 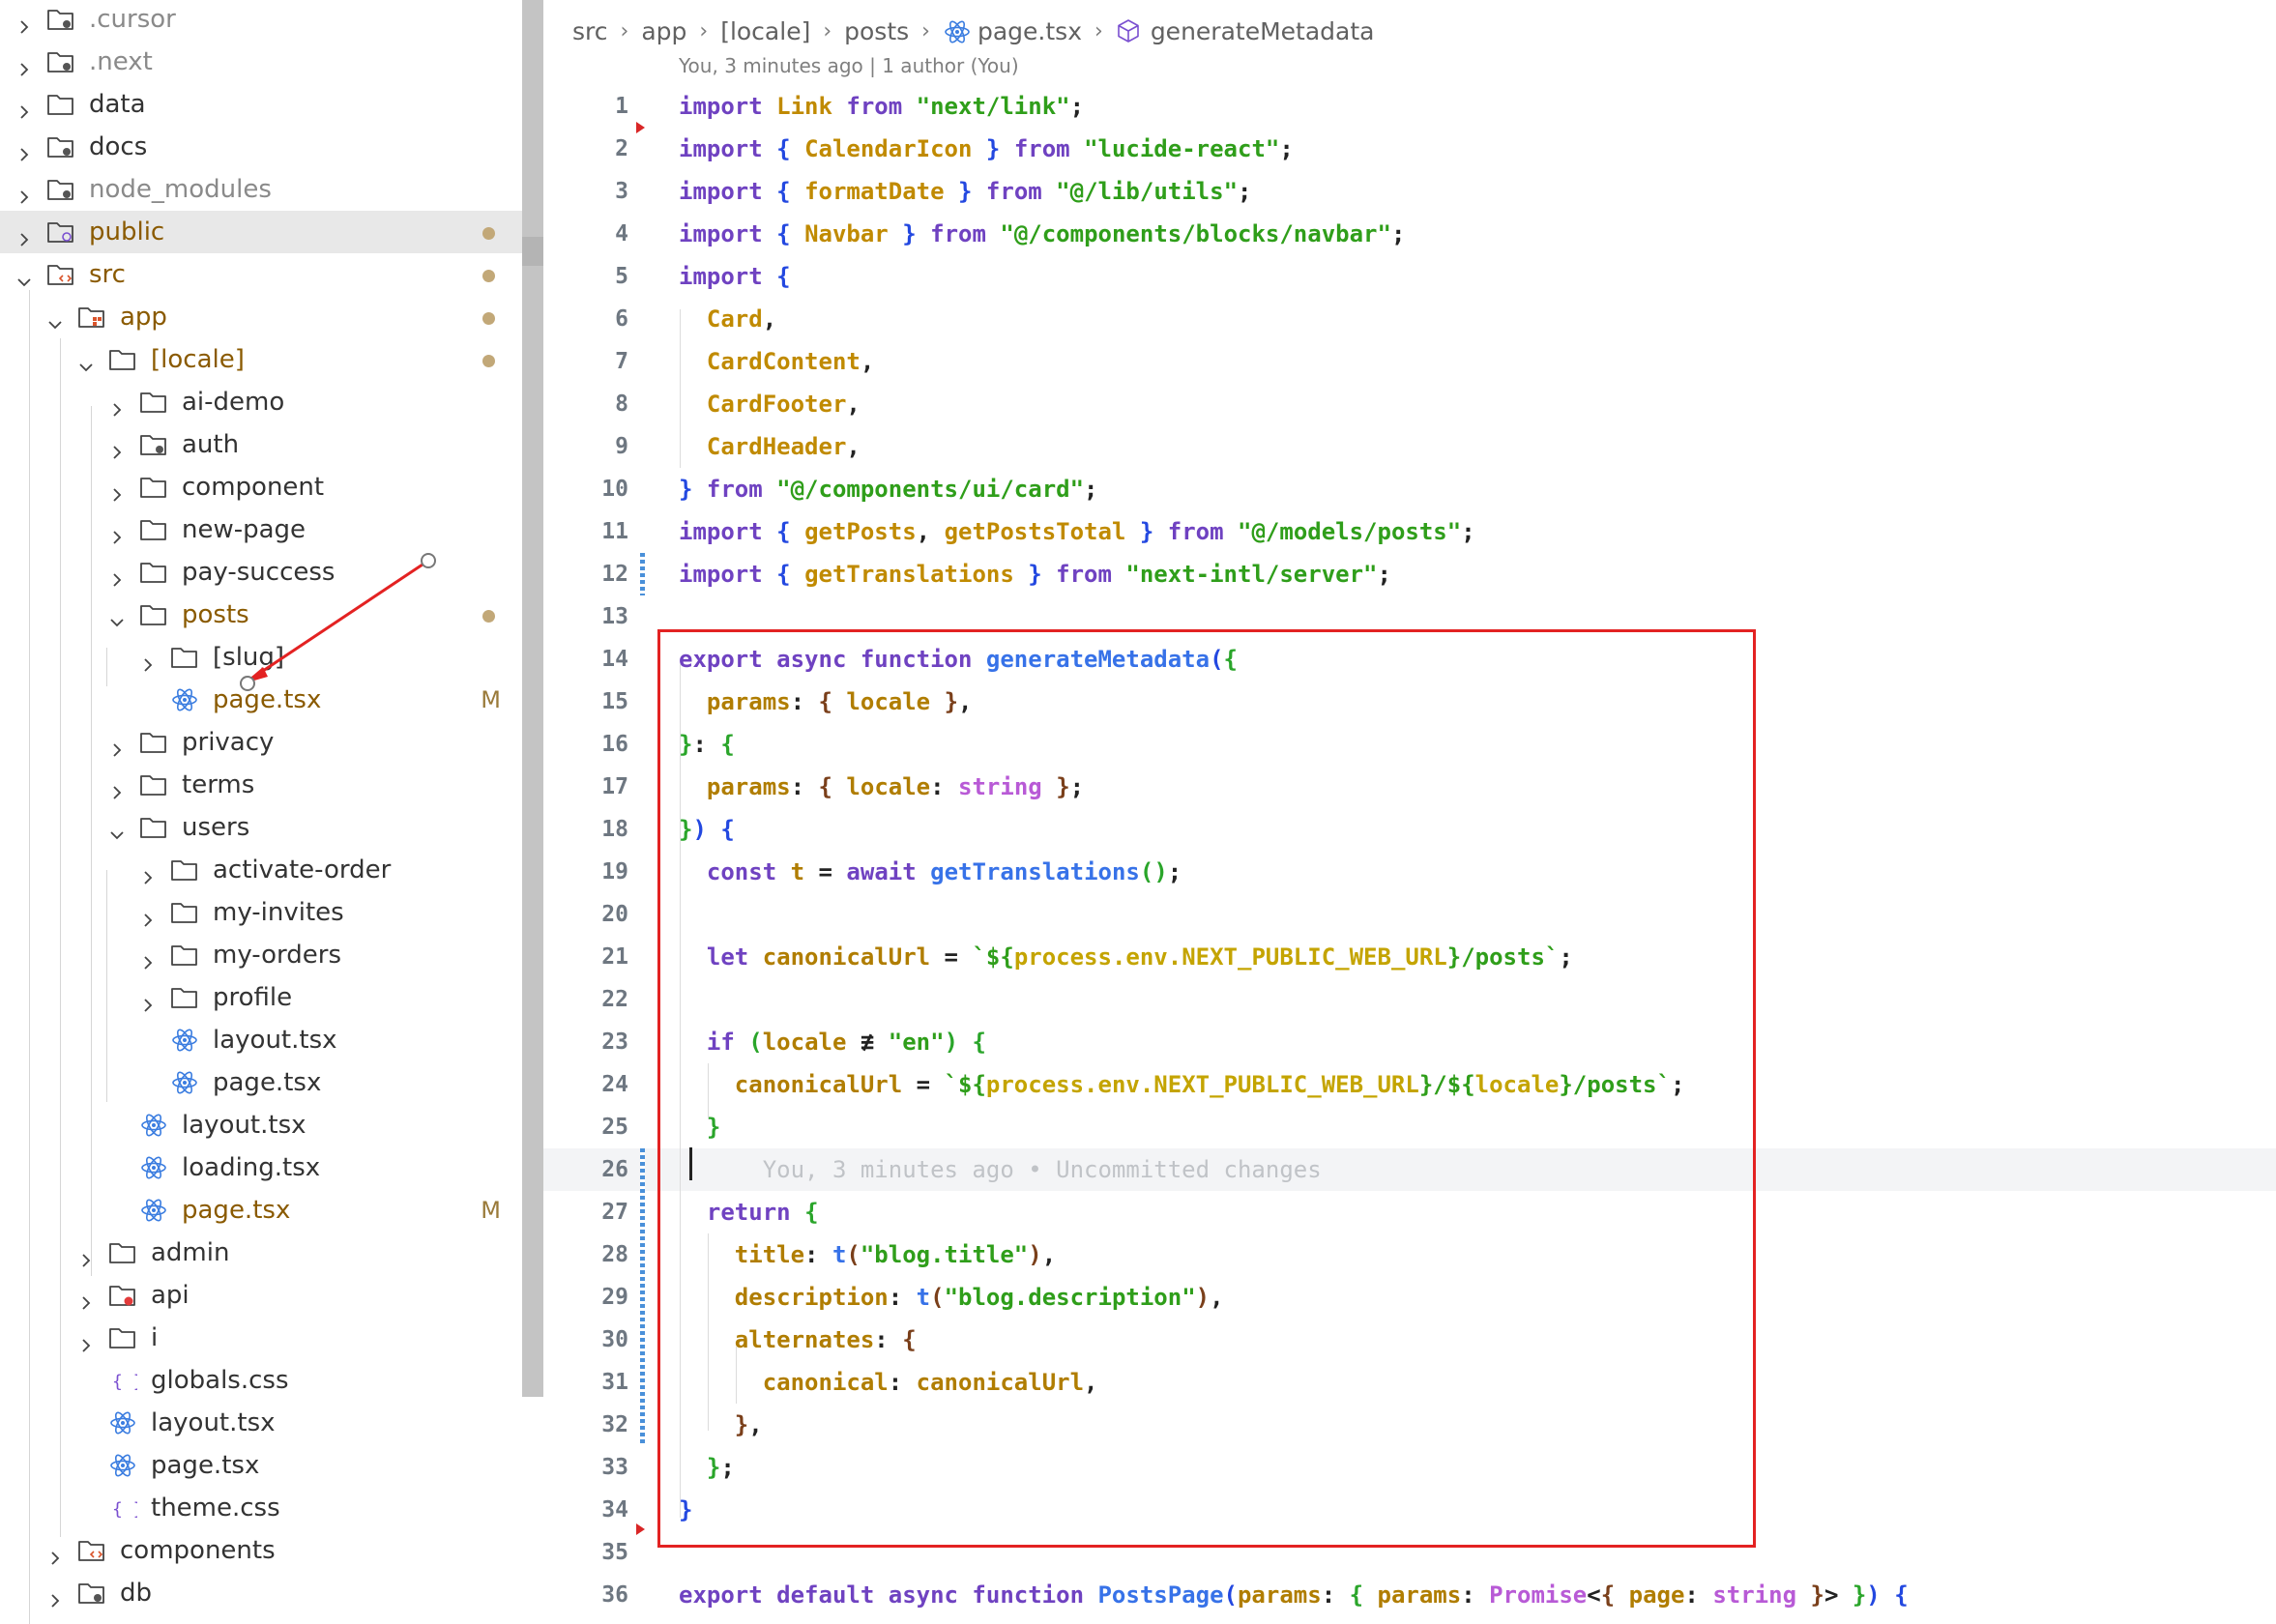 What do you see at coordinates (1409, 1340) in the screenshot?
I see `code-line: 30 alternates: {` at bounding box center [1409, 1340].